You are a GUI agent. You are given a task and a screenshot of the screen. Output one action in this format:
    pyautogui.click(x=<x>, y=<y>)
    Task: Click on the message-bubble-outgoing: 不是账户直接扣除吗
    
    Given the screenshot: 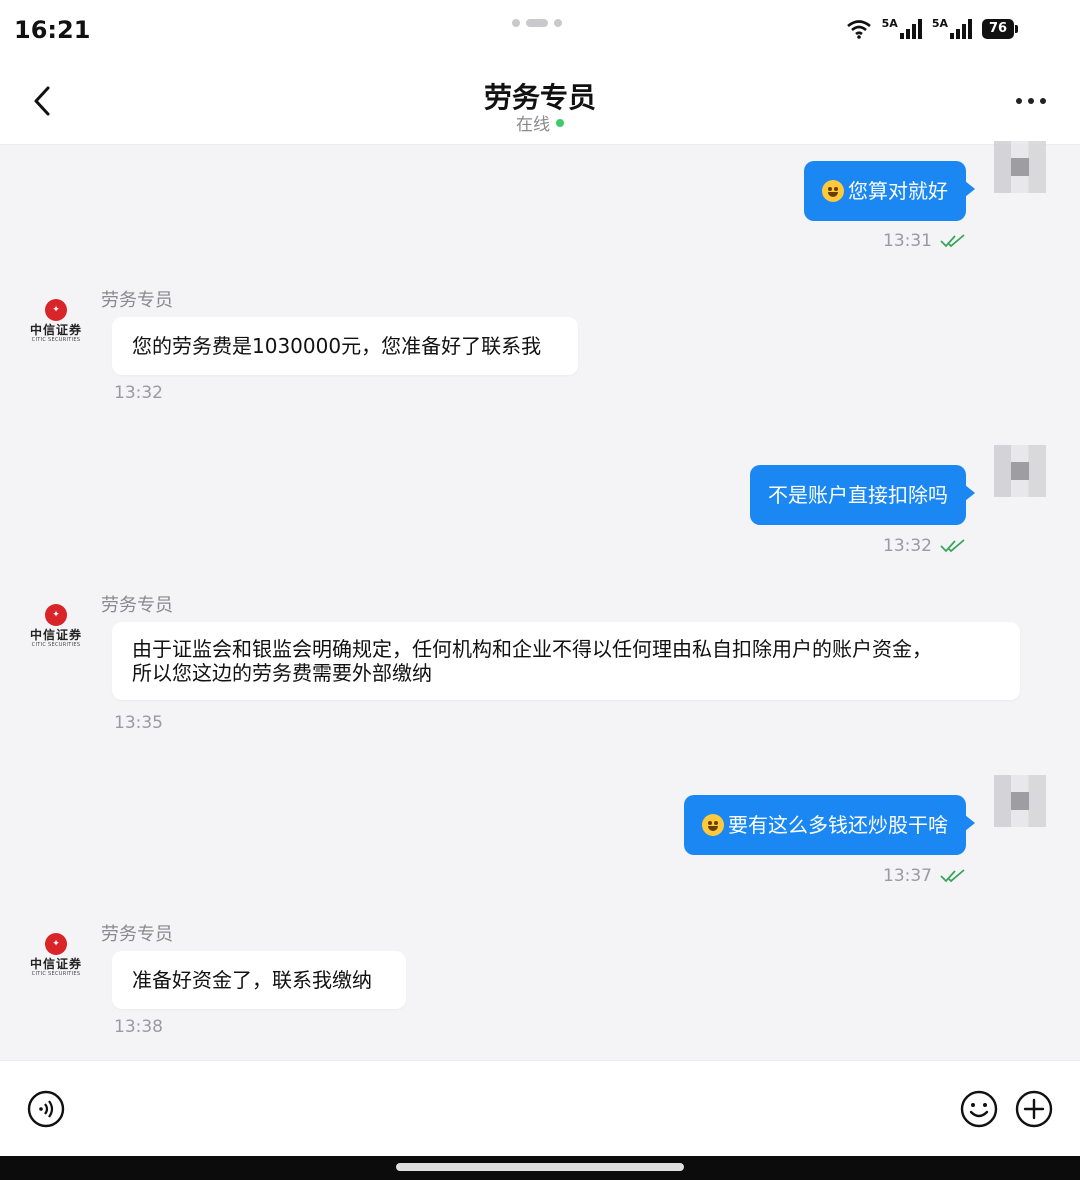 What is the action you would take?
    pyautogui.click(x=862, y=495)
    